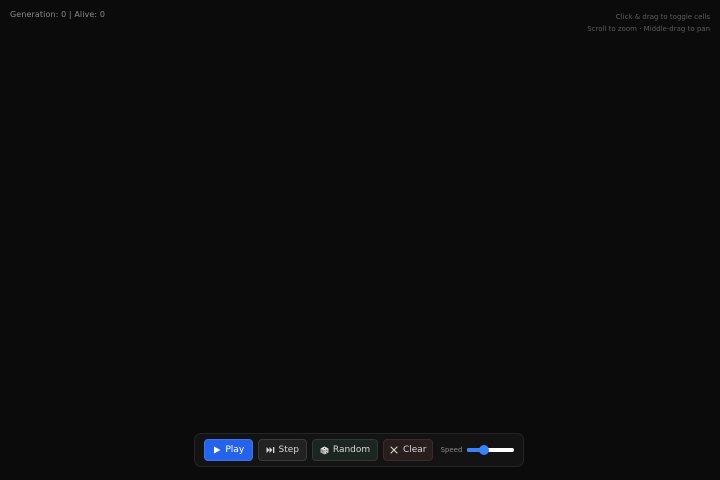  What do you see at coordinates (483, 450) in the screenshot?
I see `speed-slider-thumb` at bounding box center [483, 450].